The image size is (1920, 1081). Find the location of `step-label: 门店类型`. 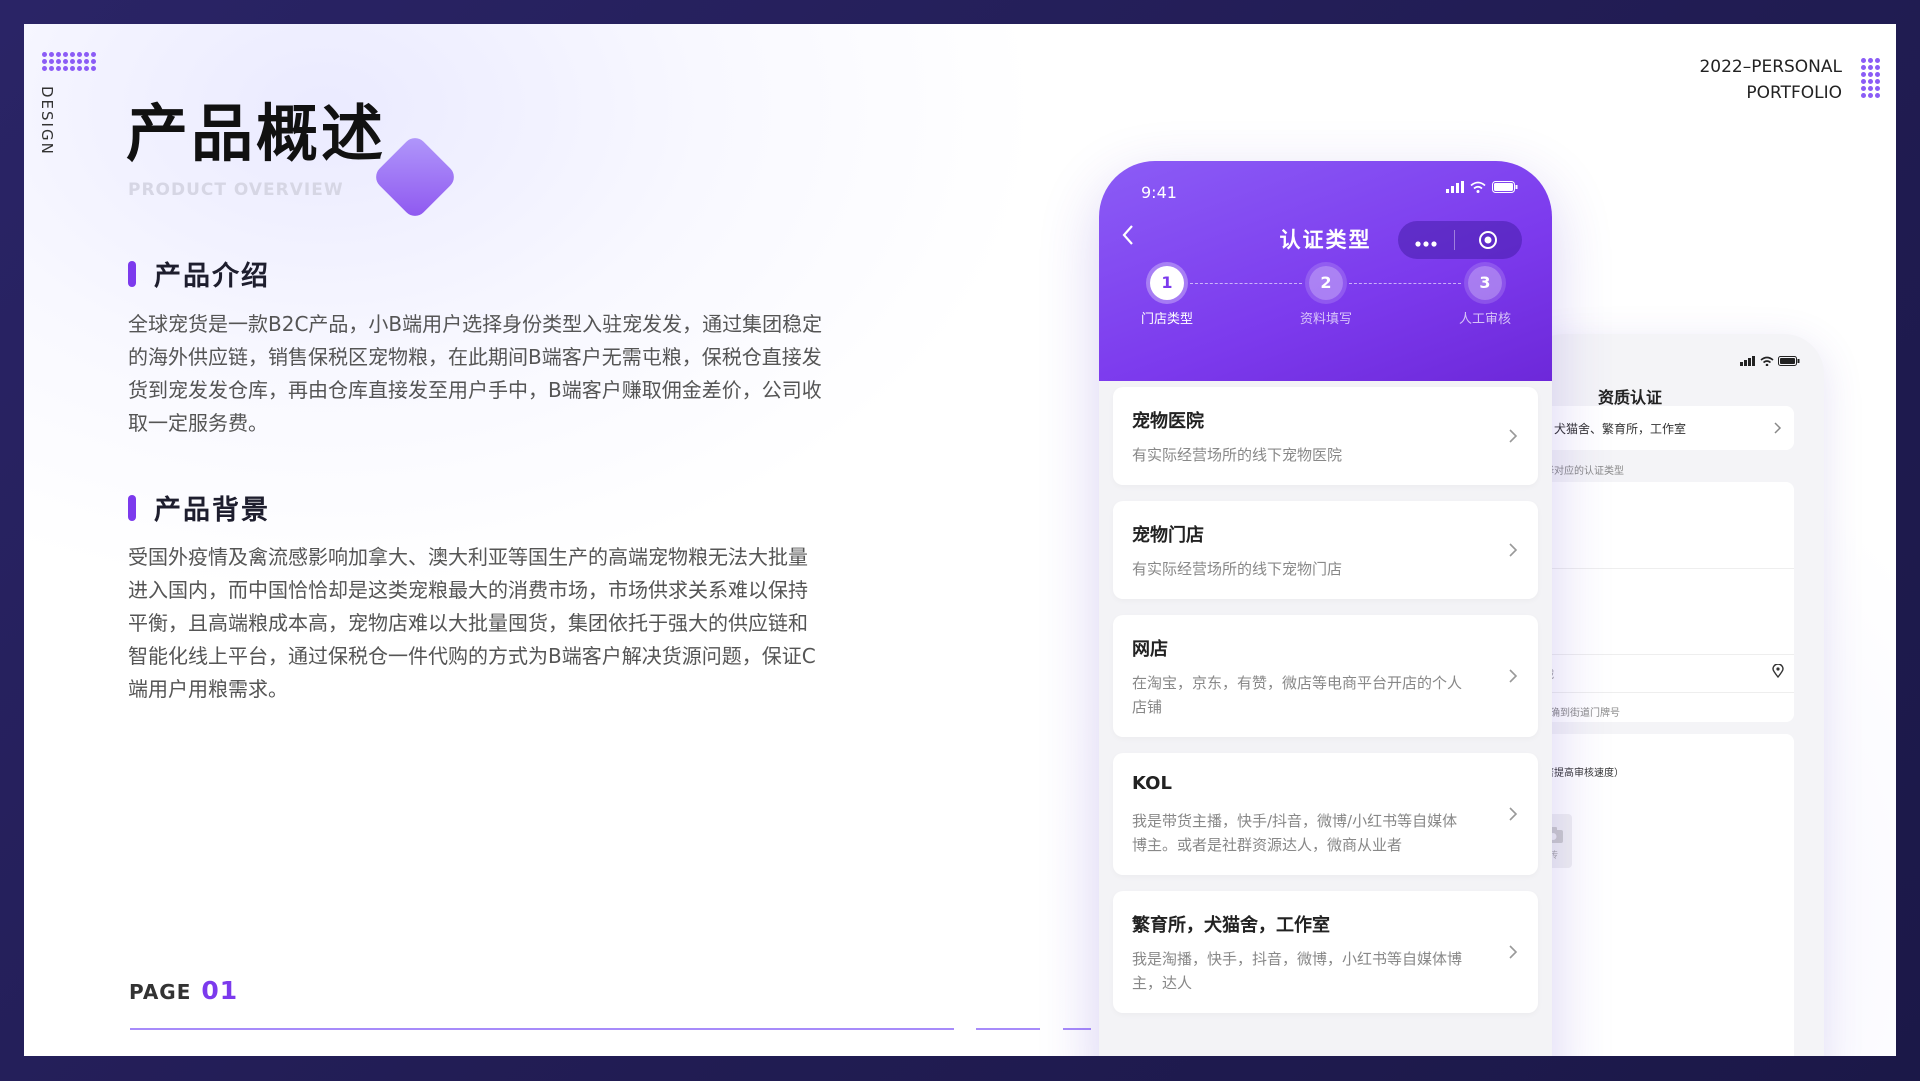

step-label: 门店类型 is located at coordinates (1166, 319).